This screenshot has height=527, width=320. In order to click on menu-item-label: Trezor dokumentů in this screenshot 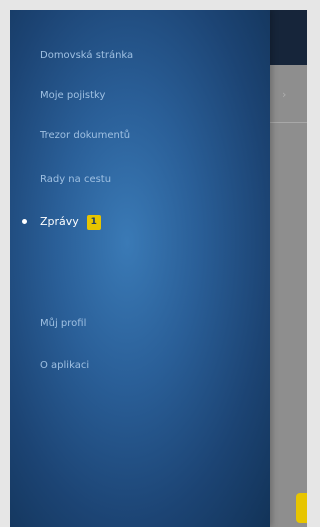, I will do `click(85, 135)`.